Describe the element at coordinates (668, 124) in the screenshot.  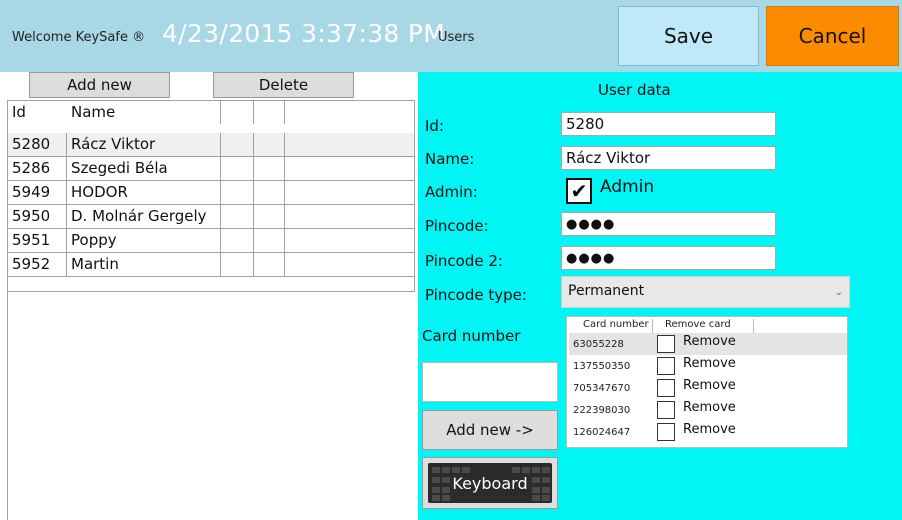
I see `id-field: 5280` at that location.